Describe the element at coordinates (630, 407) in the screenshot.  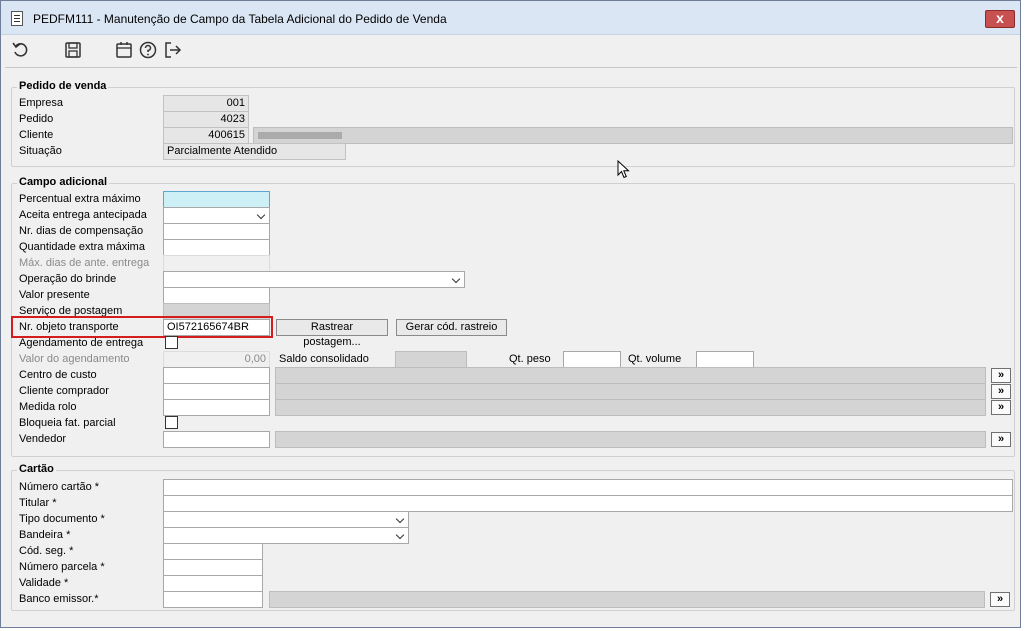
I see `medida-desc-field` at that location.